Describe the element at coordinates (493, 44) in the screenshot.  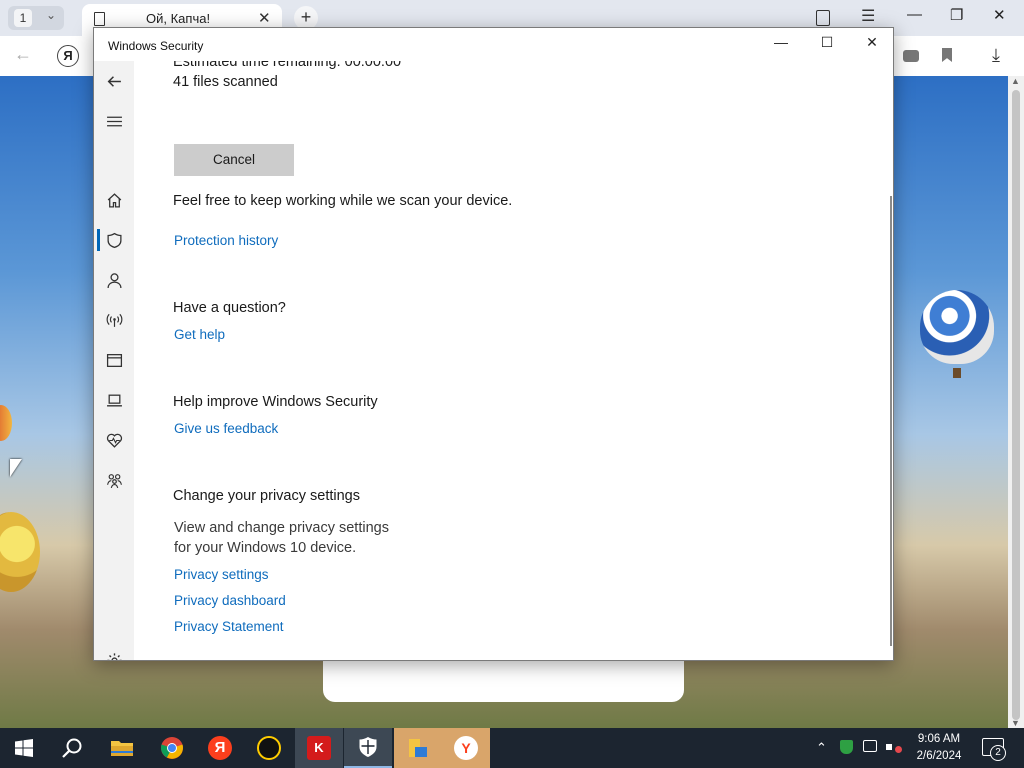
I see `window-title-bar: Windows Security — ☐ ✕` at that location.